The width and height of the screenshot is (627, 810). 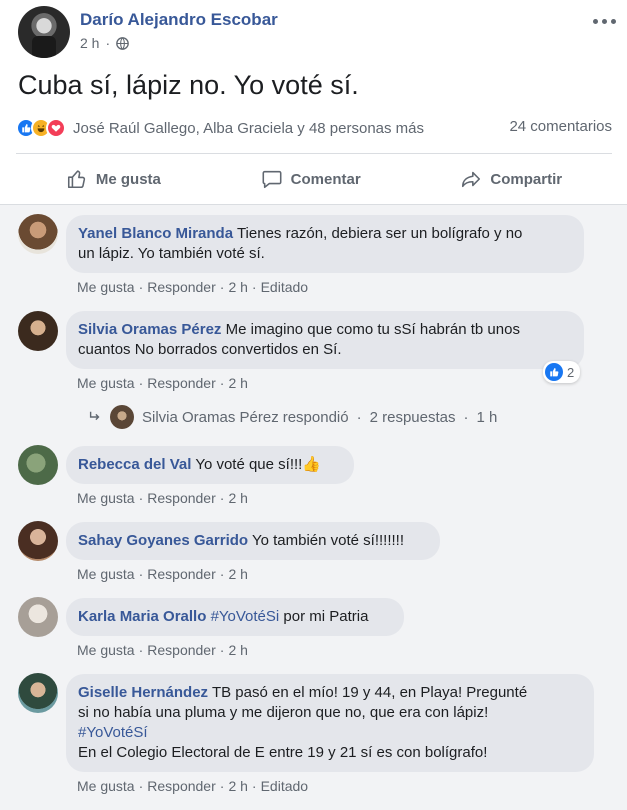 I want to click on hashtag-link: #YoVotéSi, so click(x=245, y=616).